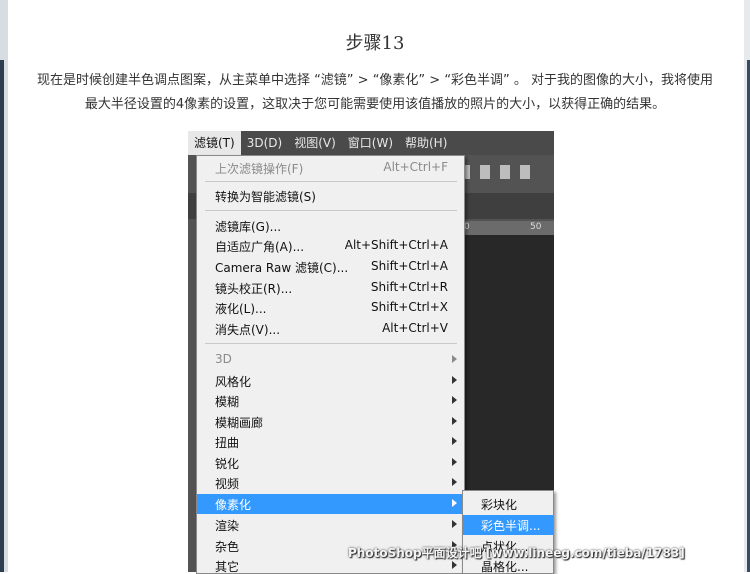 The width and height of the screenshot is (750, 574). I want to click on menu-item-blur-gallery: 模糊画廊, so click(330, 422).